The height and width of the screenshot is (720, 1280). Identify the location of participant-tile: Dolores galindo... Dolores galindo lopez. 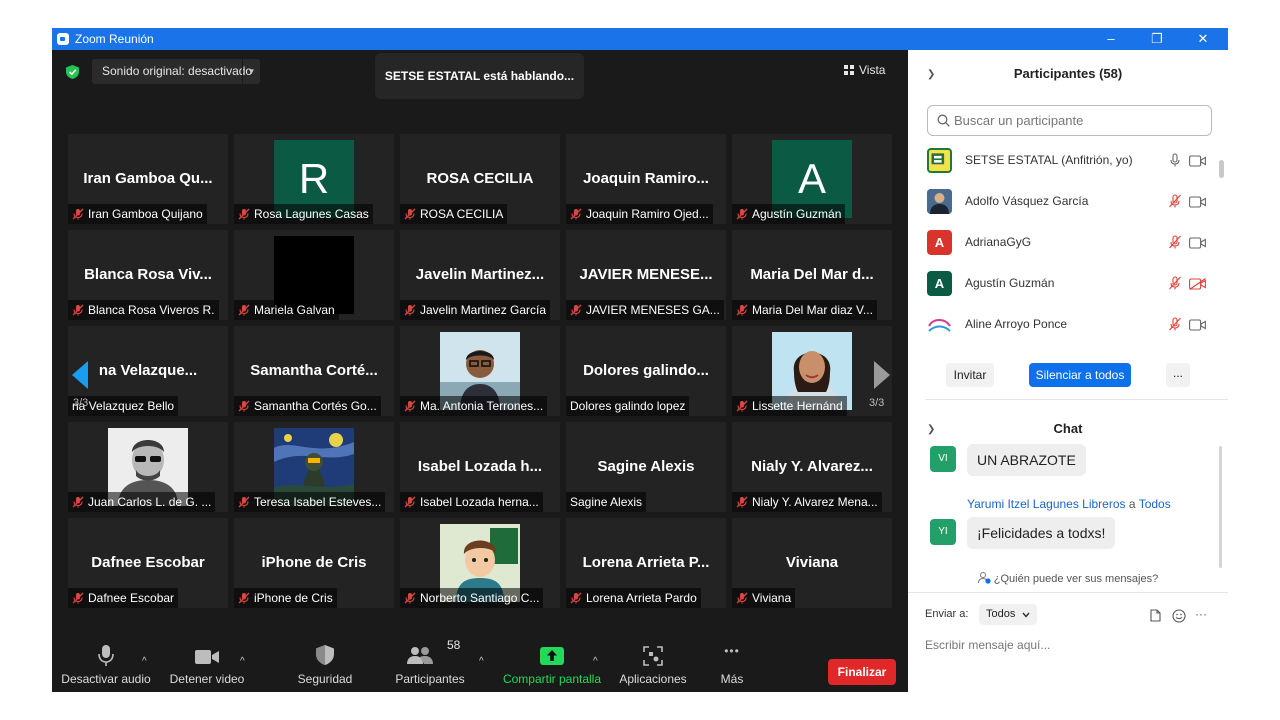
(646, 371).